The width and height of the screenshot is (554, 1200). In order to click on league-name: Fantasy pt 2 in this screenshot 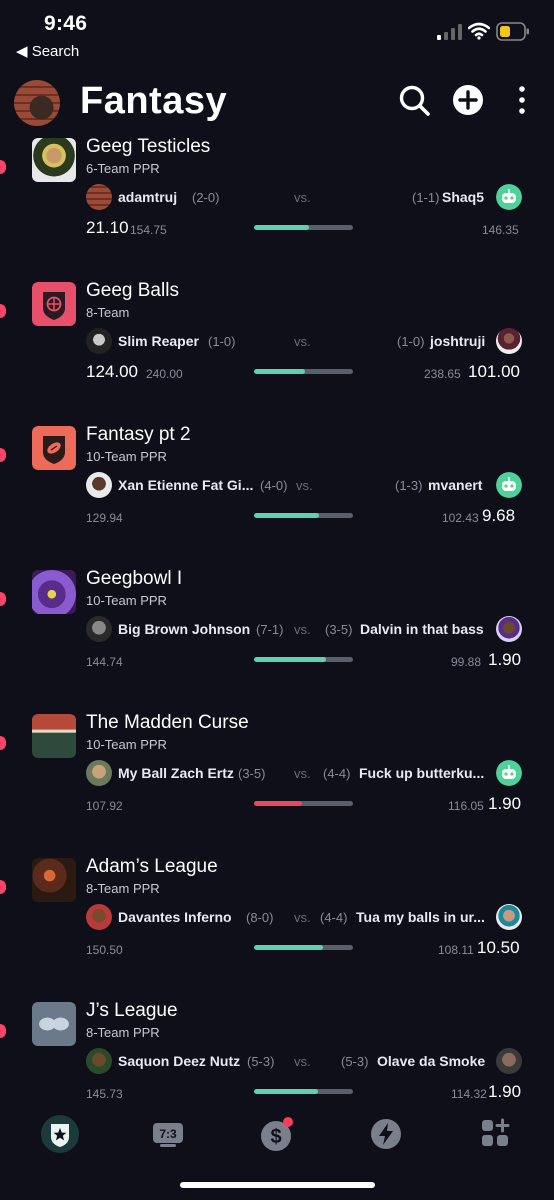, I will do `click(138, 434)`.